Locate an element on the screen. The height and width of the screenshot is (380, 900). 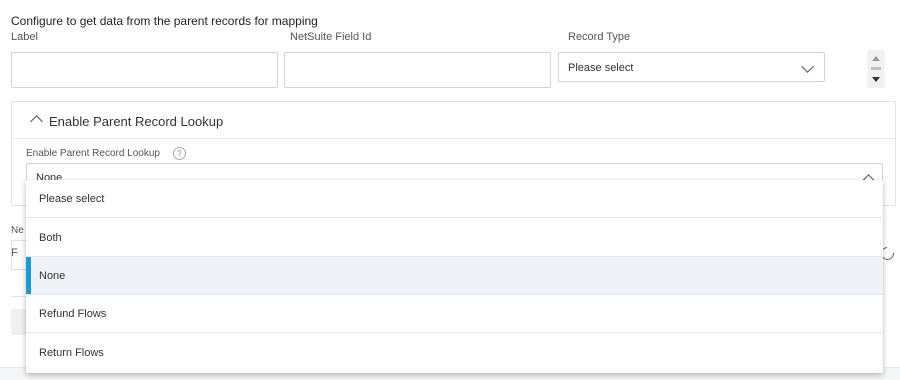
scroll-down-icon is located at coordinates (876, 79).